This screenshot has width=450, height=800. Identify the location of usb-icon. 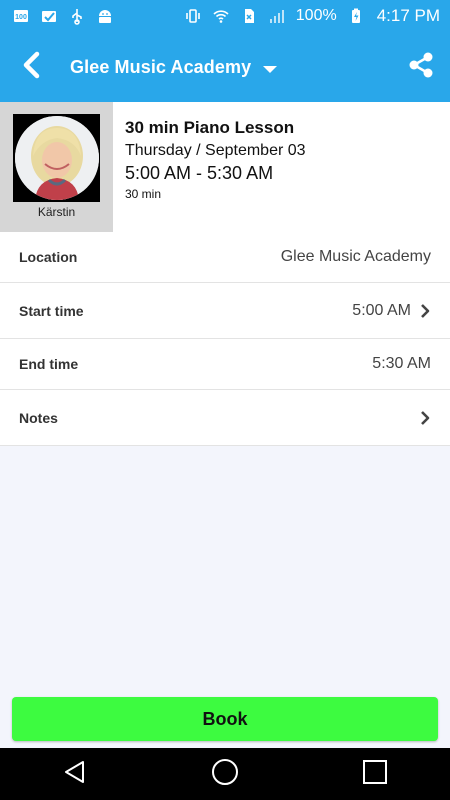
(77, 16).